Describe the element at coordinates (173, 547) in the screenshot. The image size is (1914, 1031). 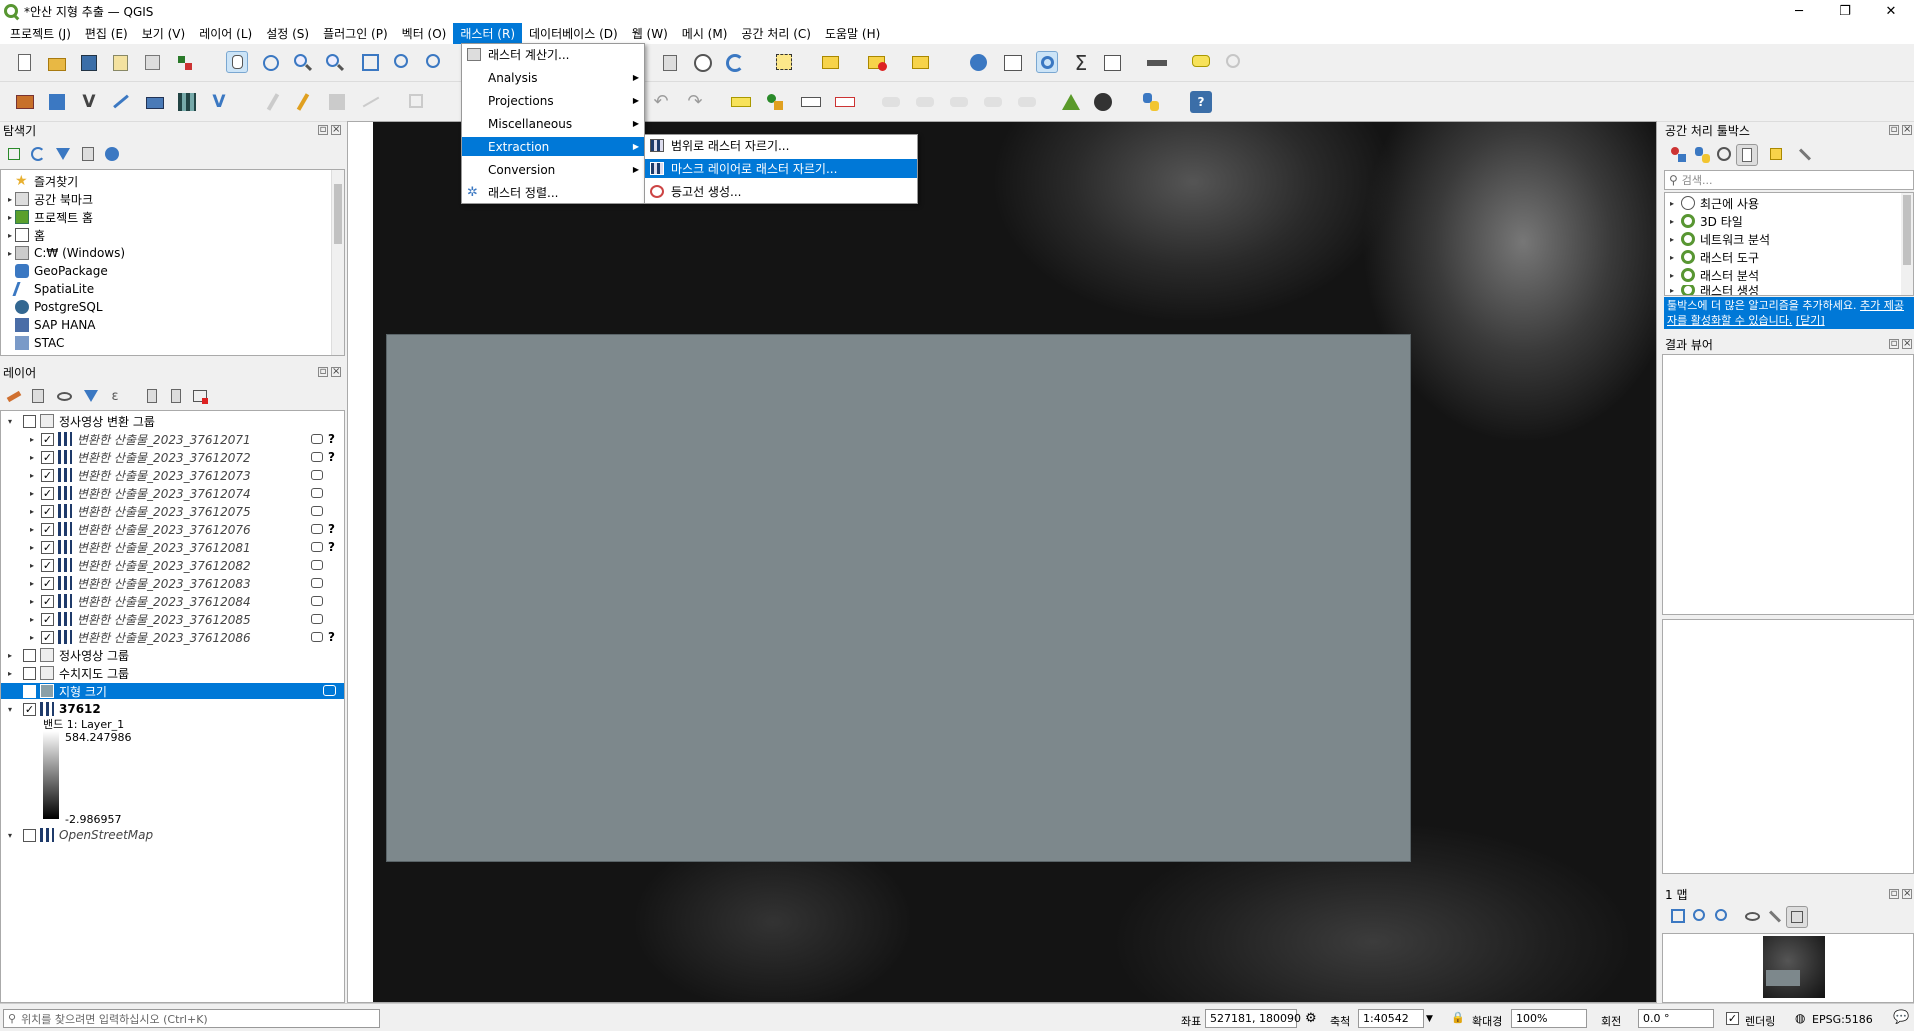
I see `layer-converted-output: ▸ ✓ 변환한 산출물_2023_37612081?` at that location.